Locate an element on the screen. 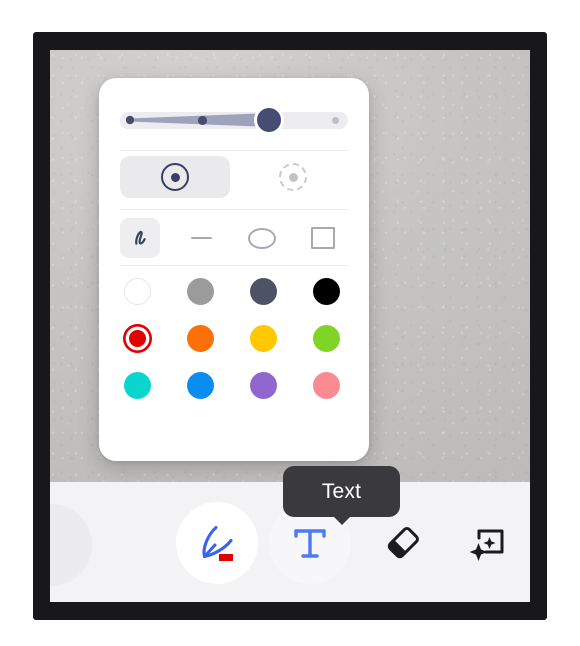 This screenshot has width=580, height=646. toolbar-tool-markup is located at coordinates (217, 543).